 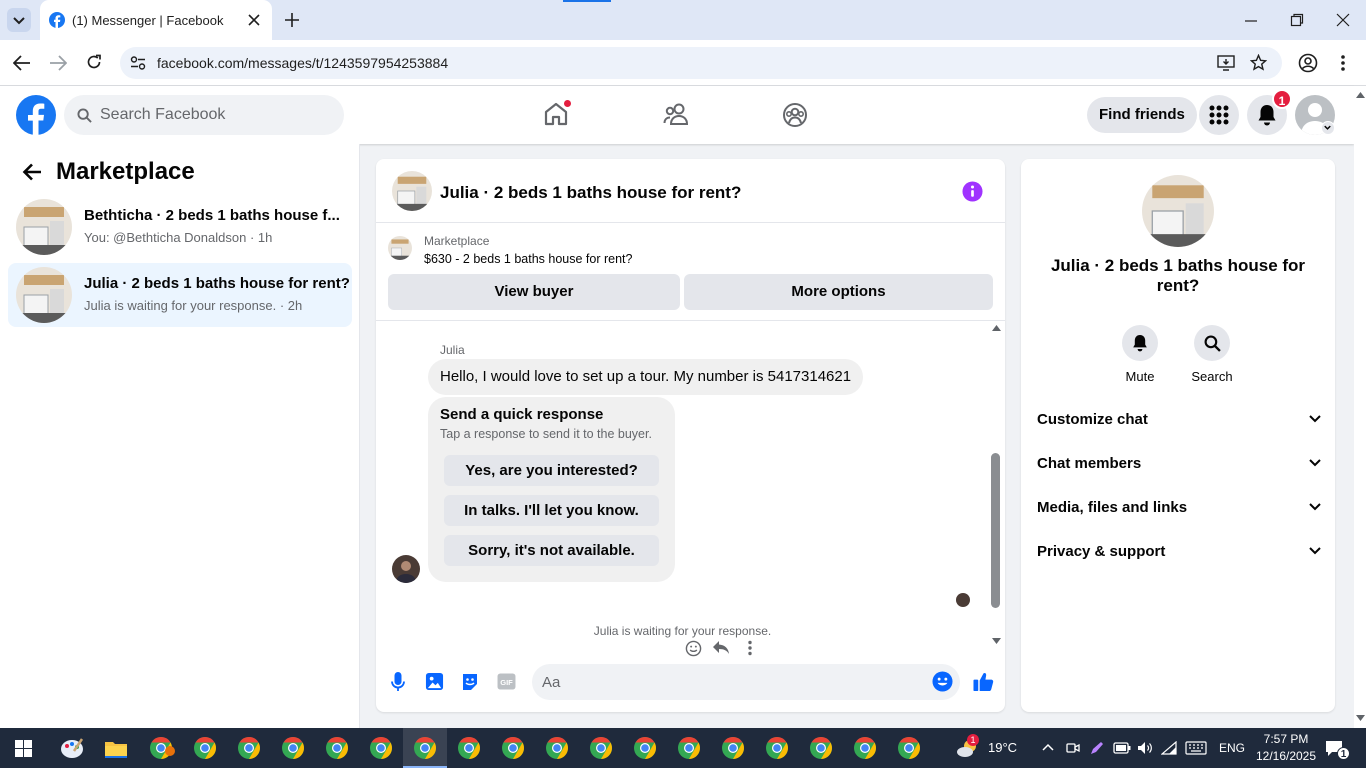 I want to click on sticker-icon, so click(x=470, y=682).